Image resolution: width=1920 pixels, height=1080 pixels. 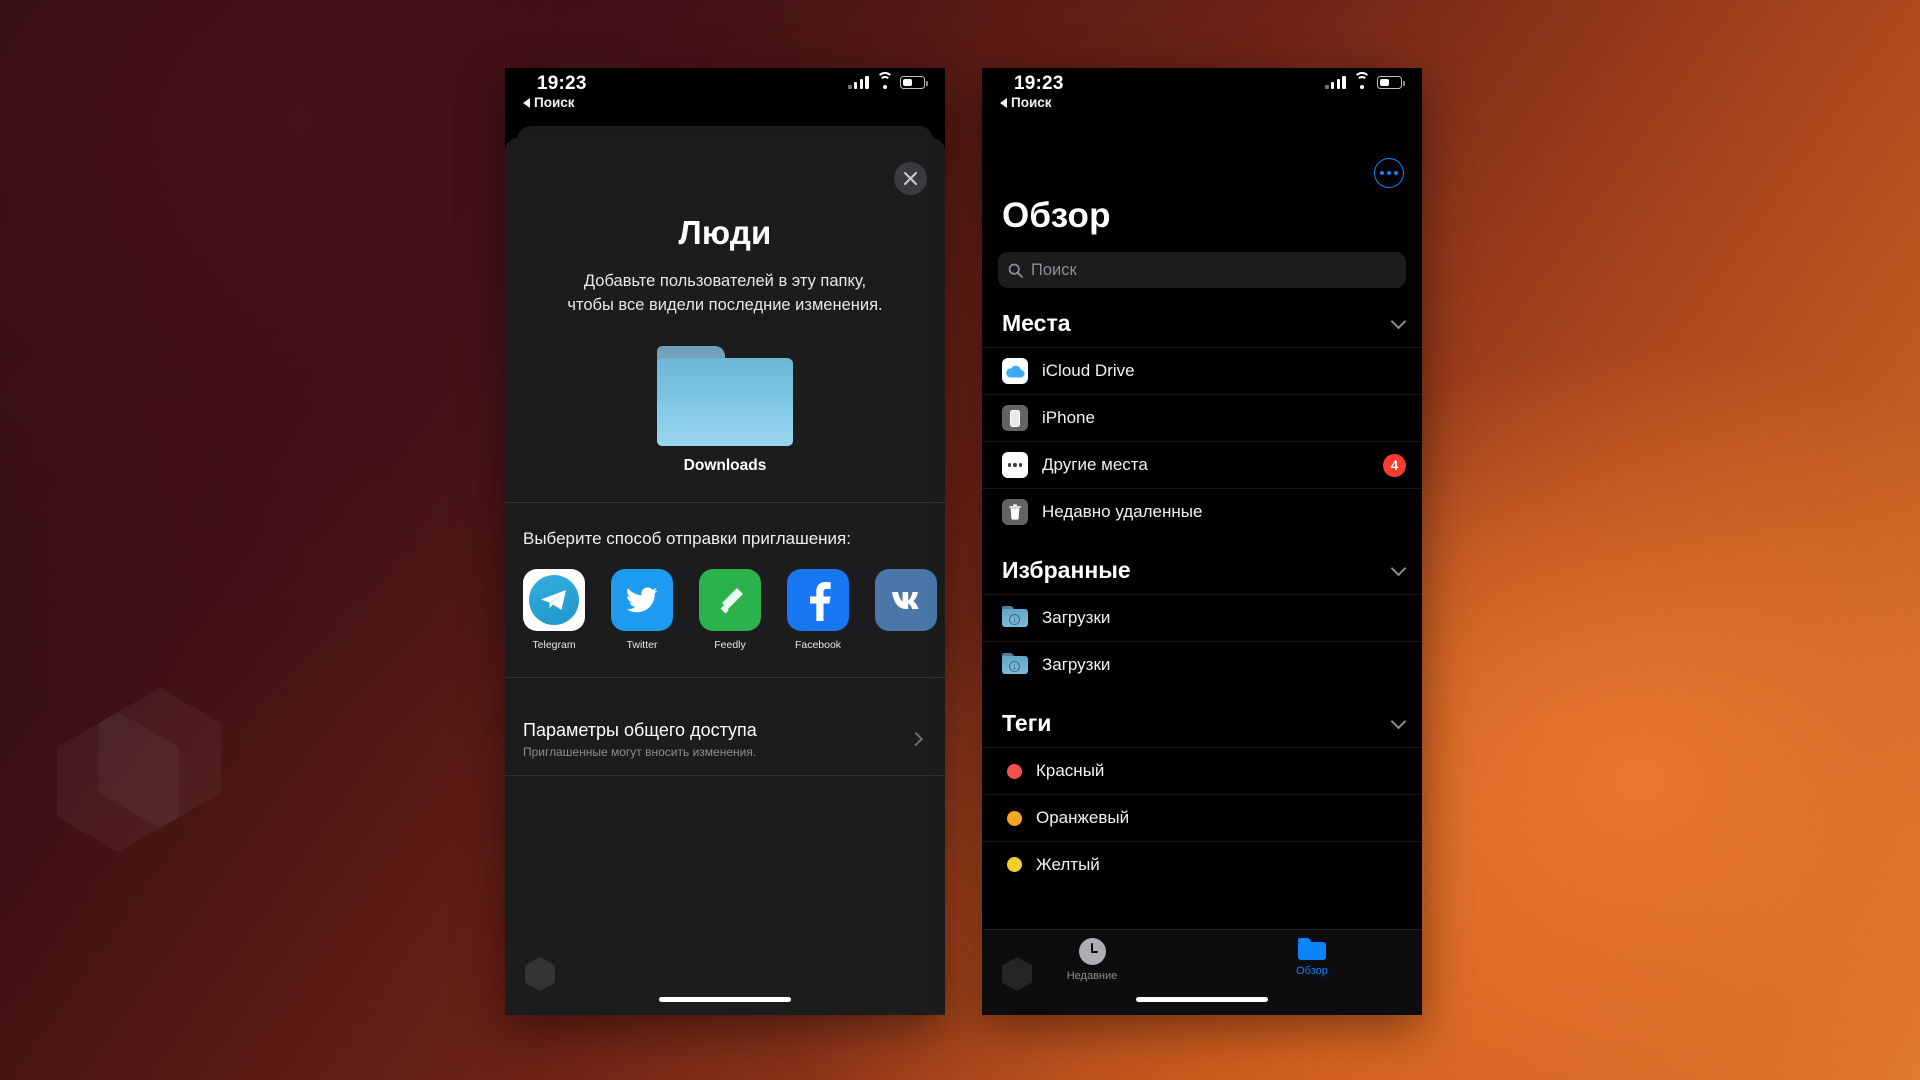 What do you see at coordinates (1068, 417) in the screenshot?
I see `list-item-label: iPhone` at bounding box center [1068, 417].